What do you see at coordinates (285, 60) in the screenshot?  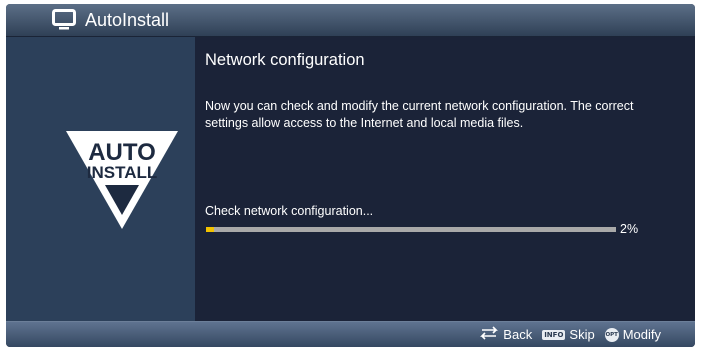 I see `page-heading: Network configuration` at bounding box center [285, 60].